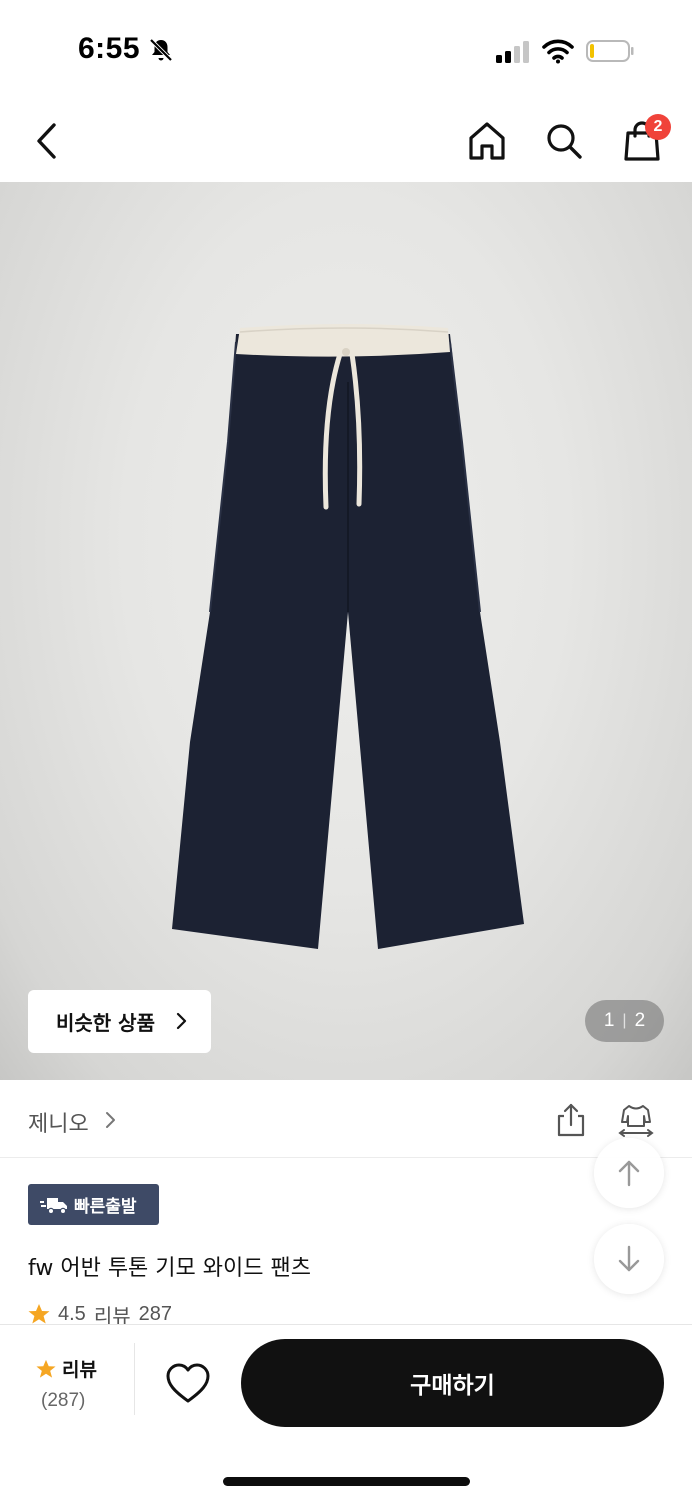 The width and height of the screenshot is (692, 1500). What do you see at coordinates (558, 51) in the screenshot?
I see `wifi-icon` at bounding box center [558, 51].